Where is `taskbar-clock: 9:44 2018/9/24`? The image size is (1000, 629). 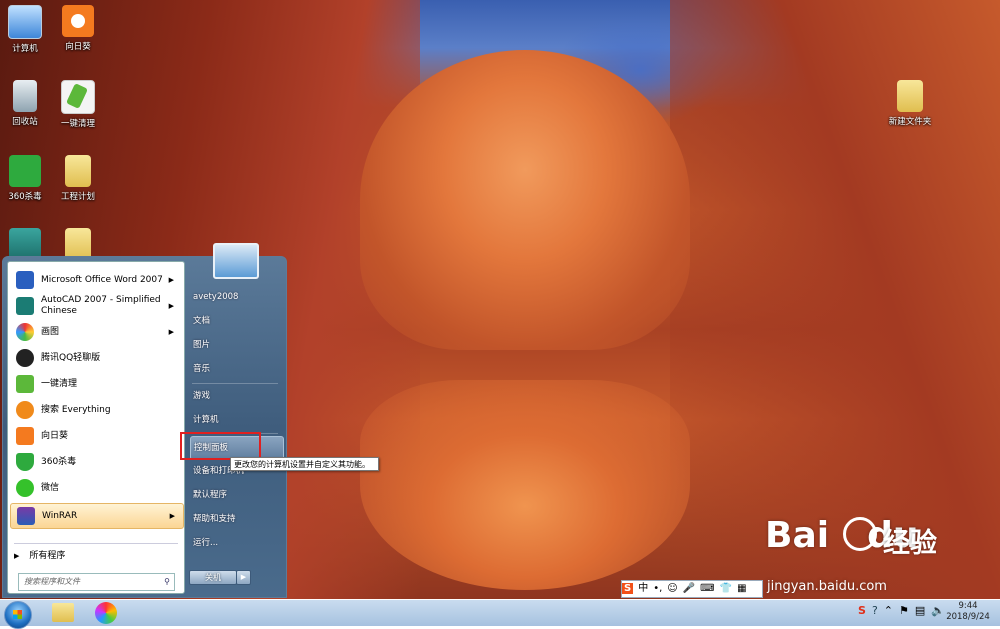
taskbar-clock: 9:44 2018/9/24 is located at coordinates (968, 612).